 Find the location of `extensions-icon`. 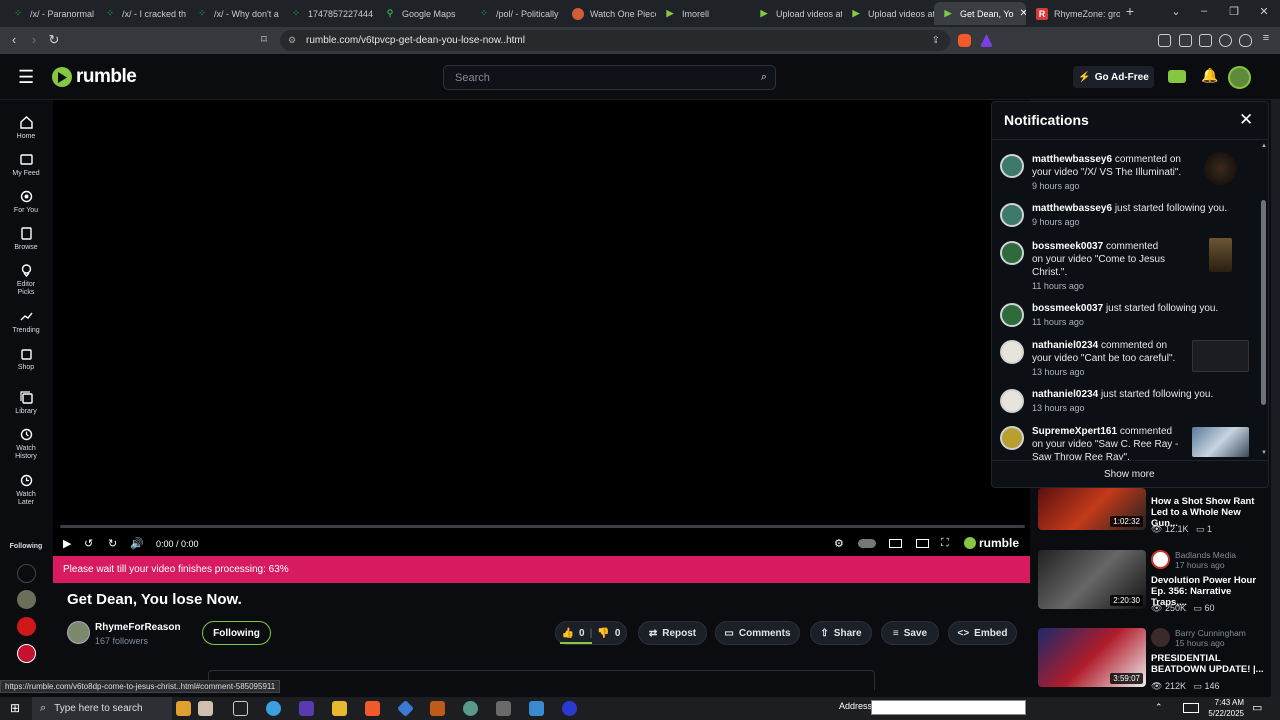

extensions-icon is located at coordinates (1164, 40).